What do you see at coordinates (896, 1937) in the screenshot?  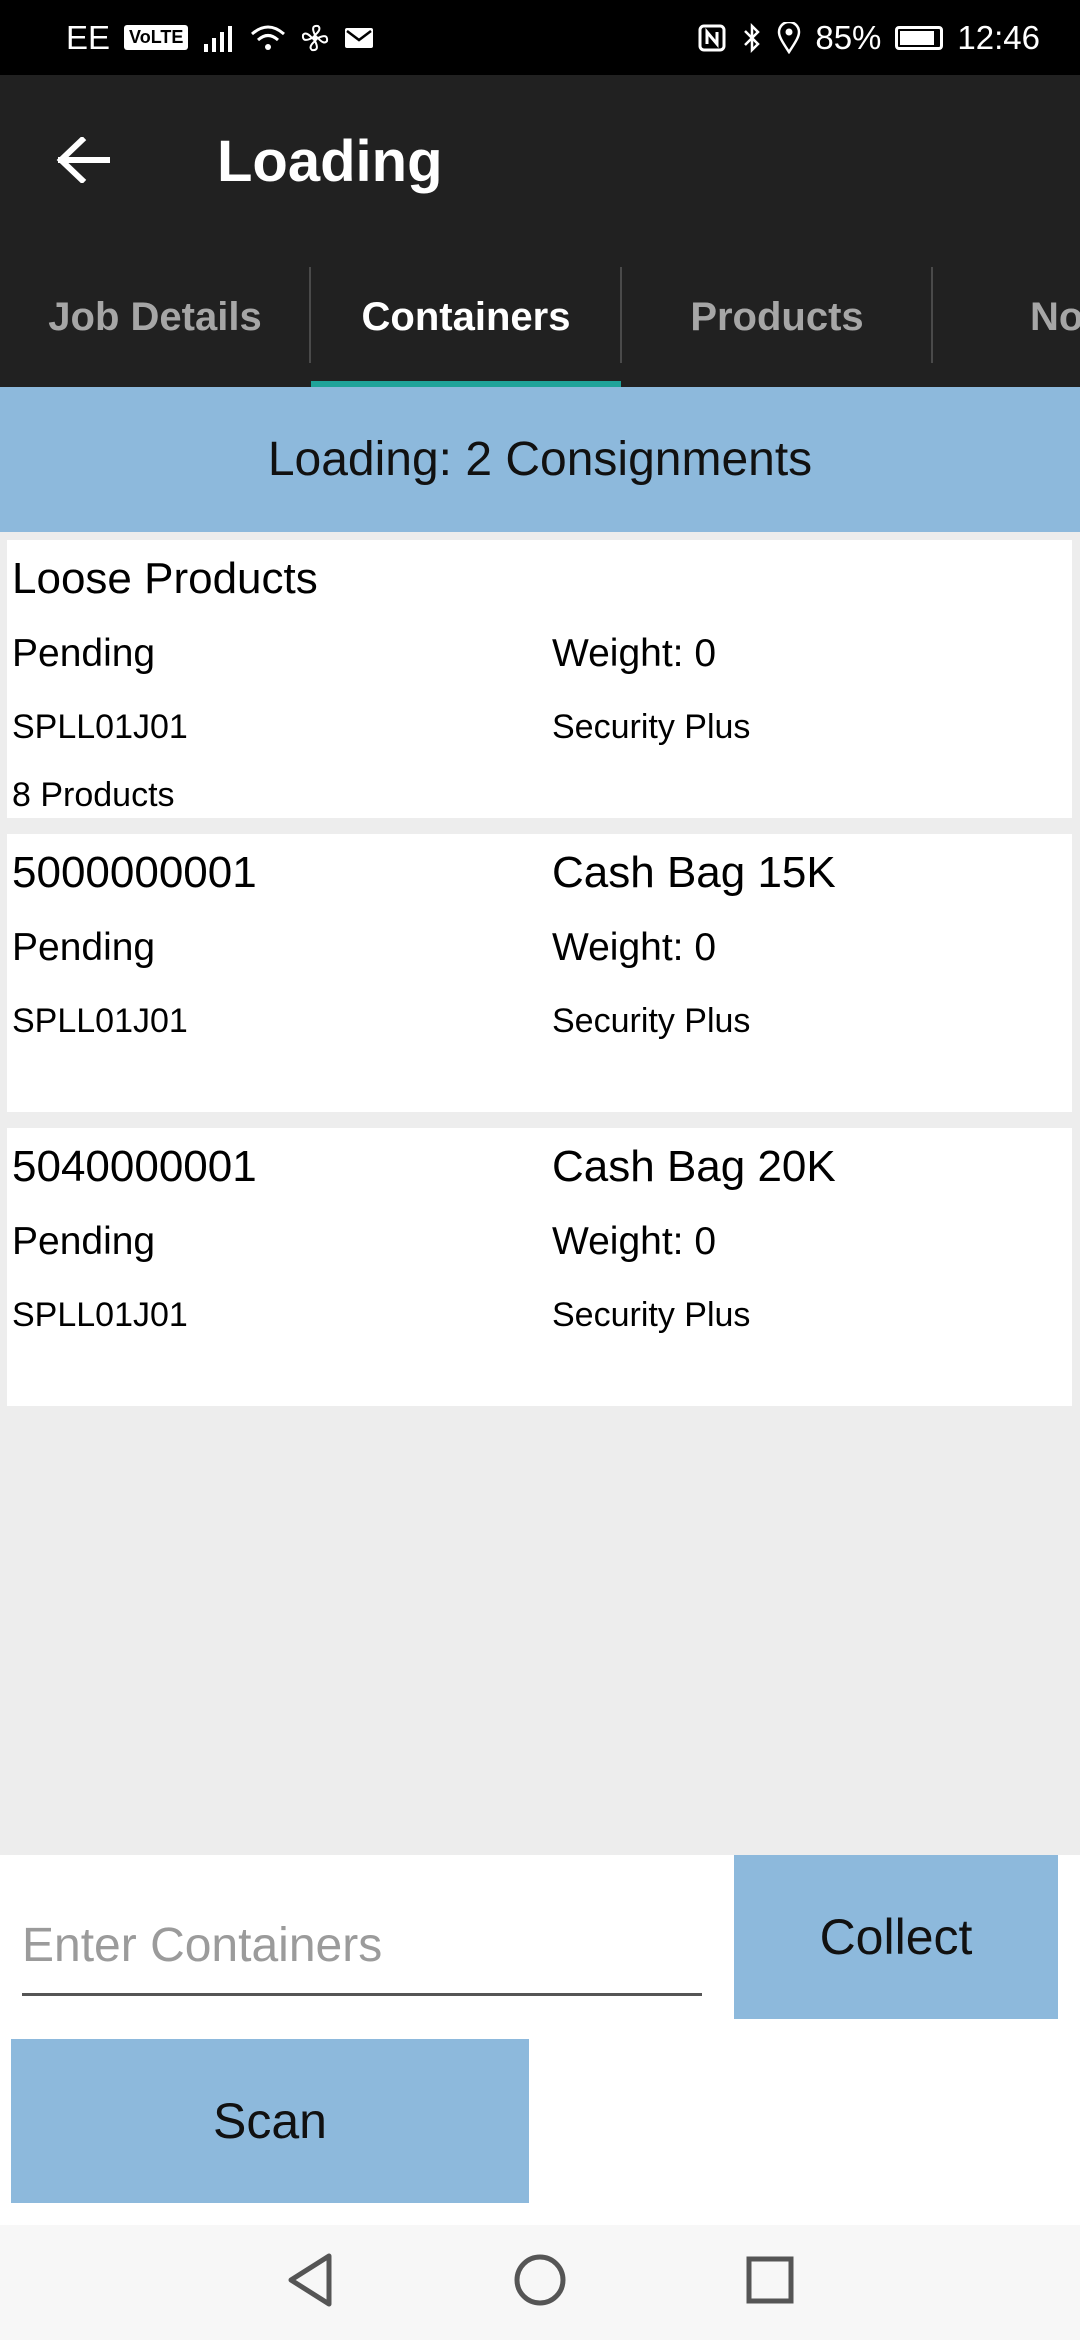 I see `collect-button: Collect` at bounding box center [896, 1937].